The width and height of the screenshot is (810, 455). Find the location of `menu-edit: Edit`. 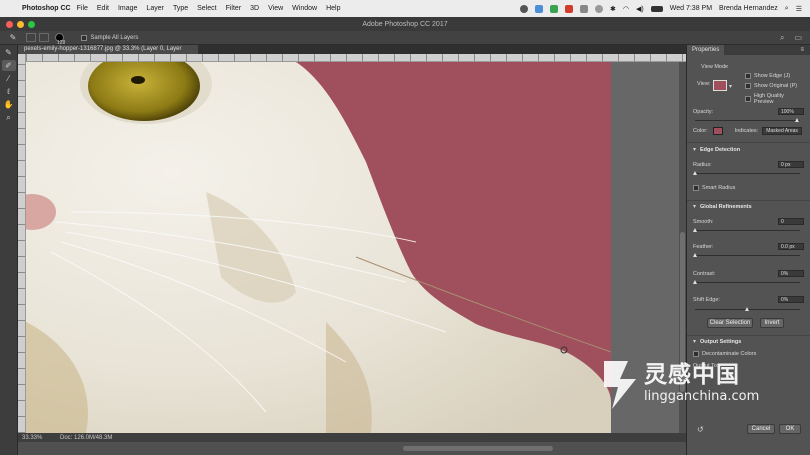

menu-edit: Edit is located at coordinates (103, 8).